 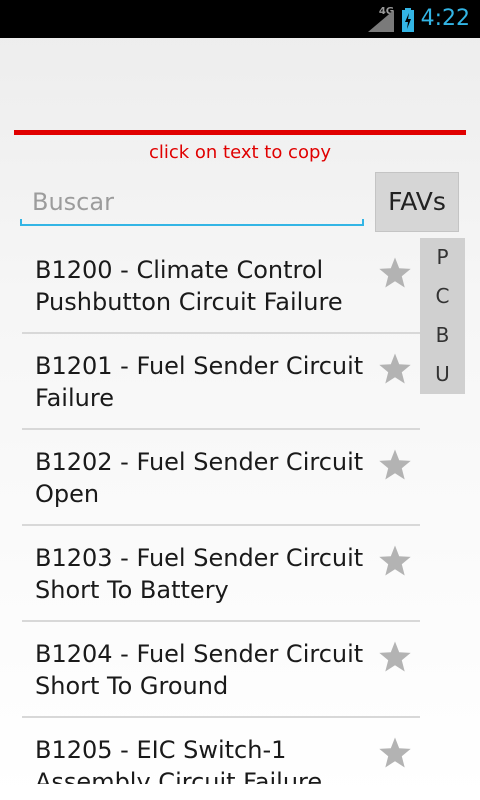 I want to click on index-letter: U, so click(x=442, y=374).